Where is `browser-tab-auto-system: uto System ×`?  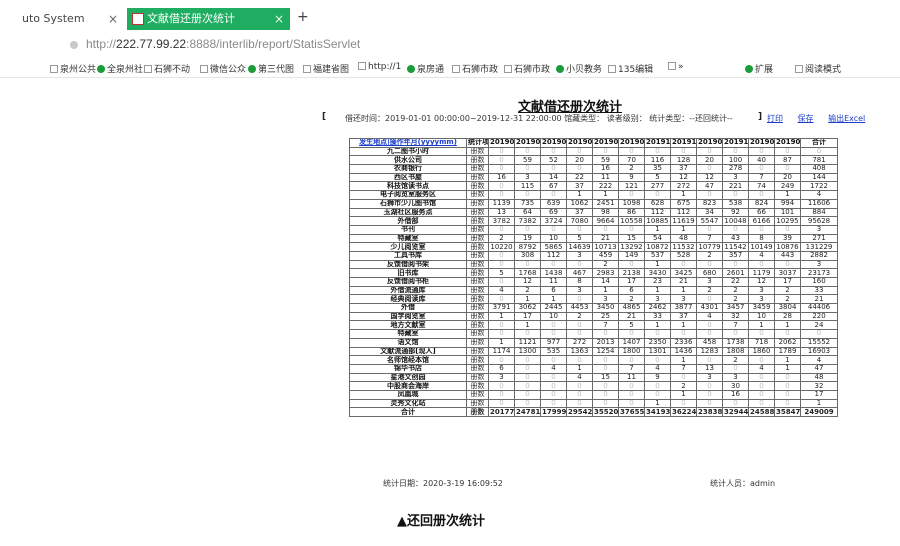
browser-tab-auto-system: uto System × is located at coordinates (62, 19).